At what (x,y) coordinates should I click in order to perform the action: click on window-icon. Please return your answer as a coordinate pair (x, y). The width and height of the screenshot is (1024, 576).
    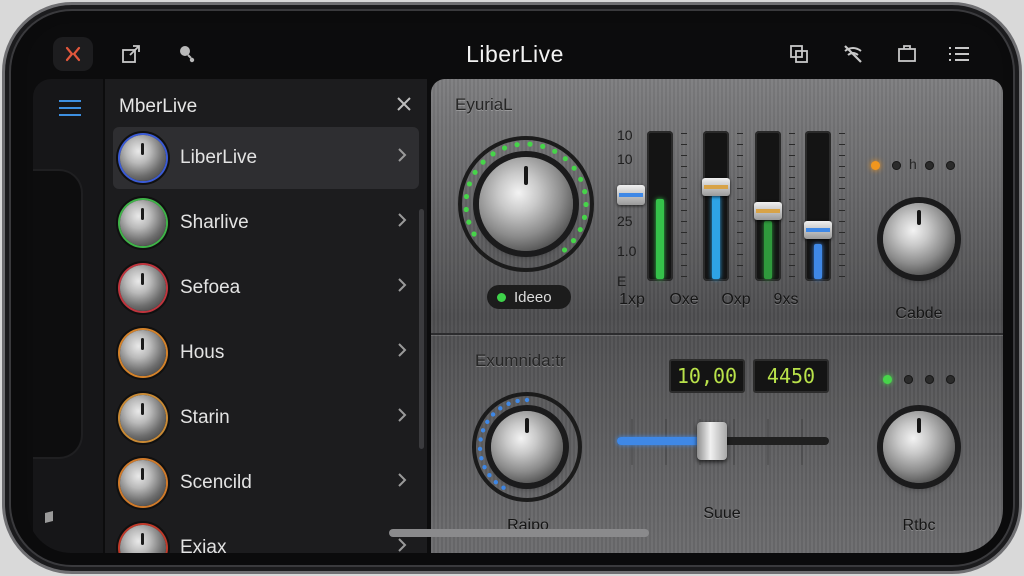
    Looking at the image, I should click on (907, 54).